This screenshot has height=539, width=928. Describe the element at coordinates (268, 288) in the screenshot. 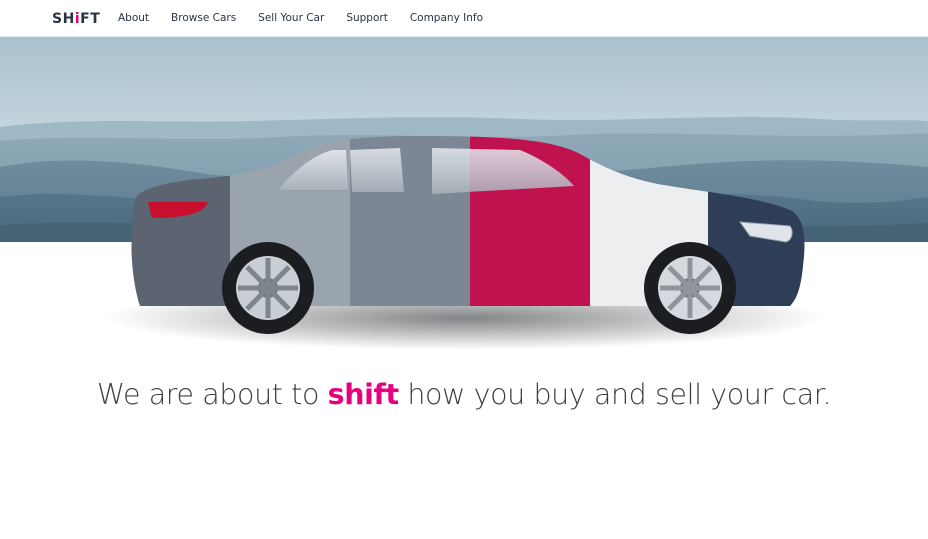

I see `rear-wheel` at that location.